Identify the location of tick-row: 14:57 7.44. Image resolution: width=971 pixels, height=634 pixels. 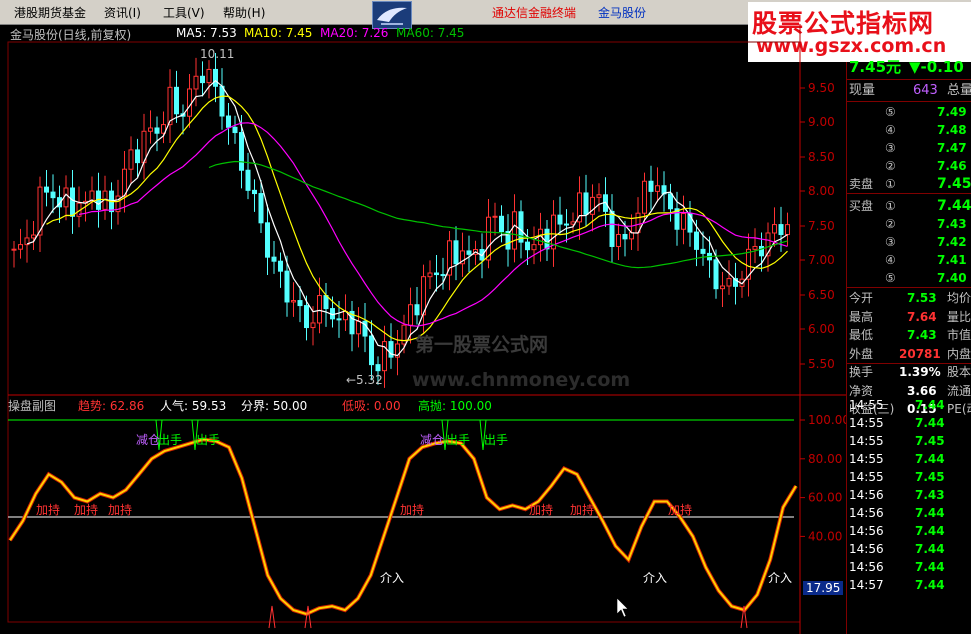
(909, 585).